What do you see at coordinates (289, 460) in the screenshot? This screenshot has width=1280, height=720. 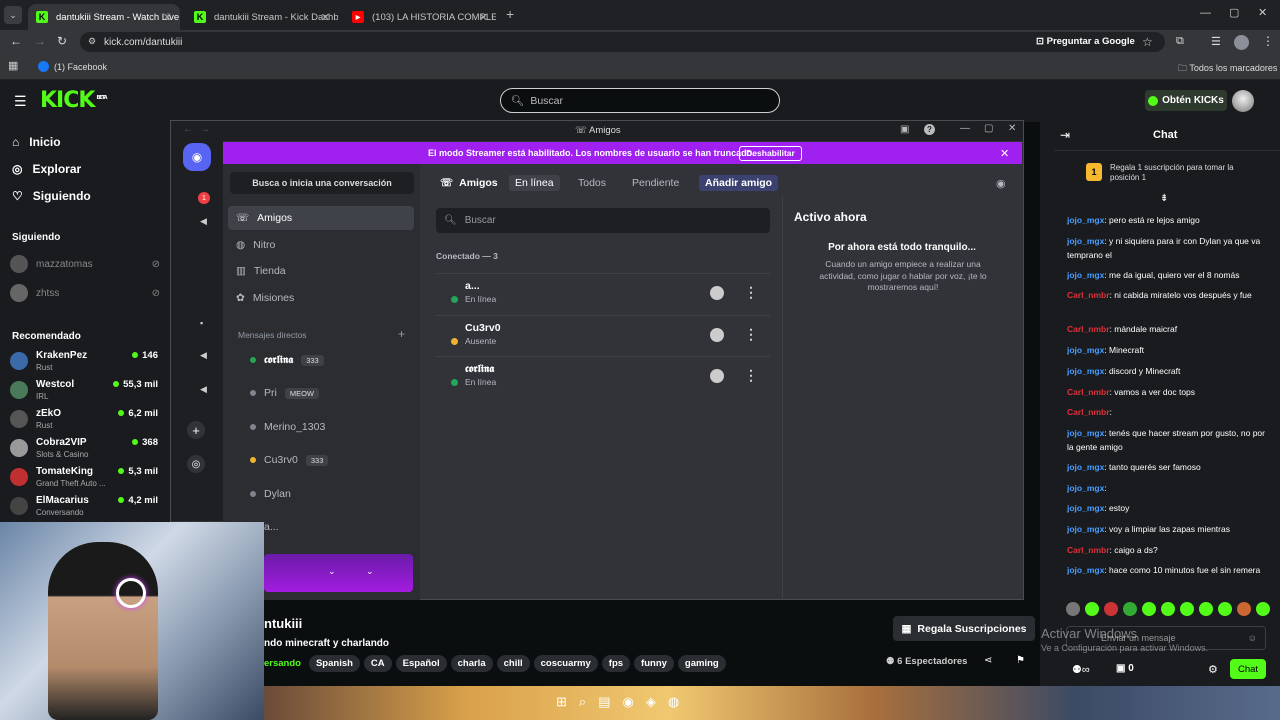 I see `dm-item: Cu3rv0 333` at bounding box center [289, 460].